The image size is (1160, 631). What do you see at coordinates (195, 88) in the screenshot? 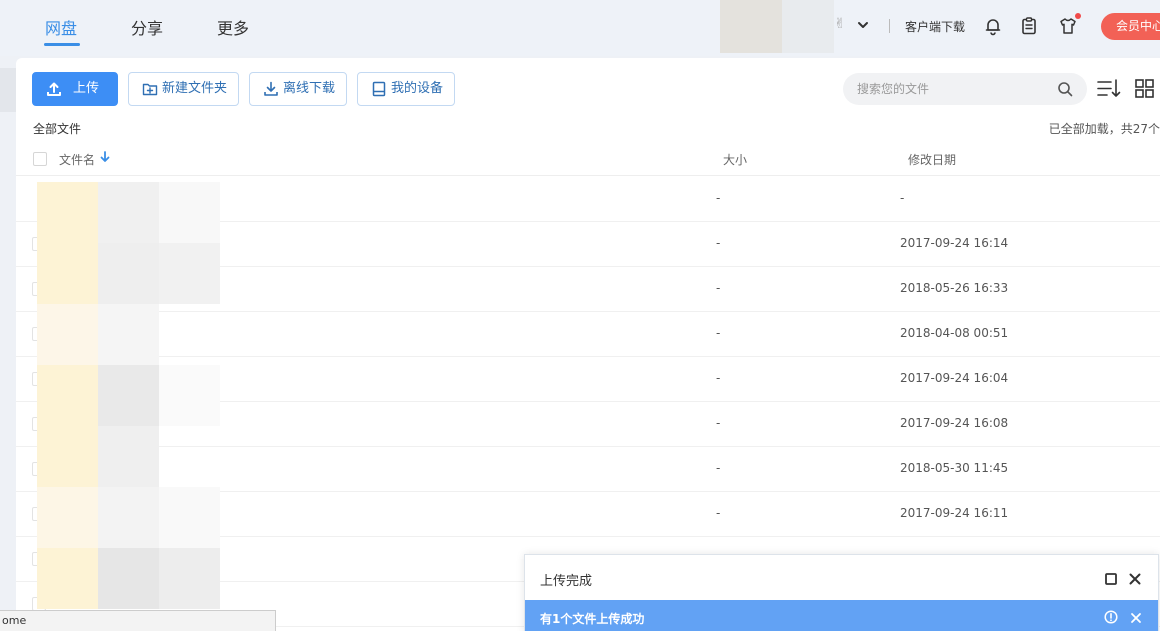
I see `new-folder-label: 新建文件夹` at bounding box center [195, 88].